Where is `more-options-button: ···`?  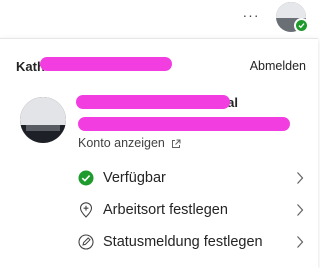
more-options-button: ··· is located at coordinates (251, 15).